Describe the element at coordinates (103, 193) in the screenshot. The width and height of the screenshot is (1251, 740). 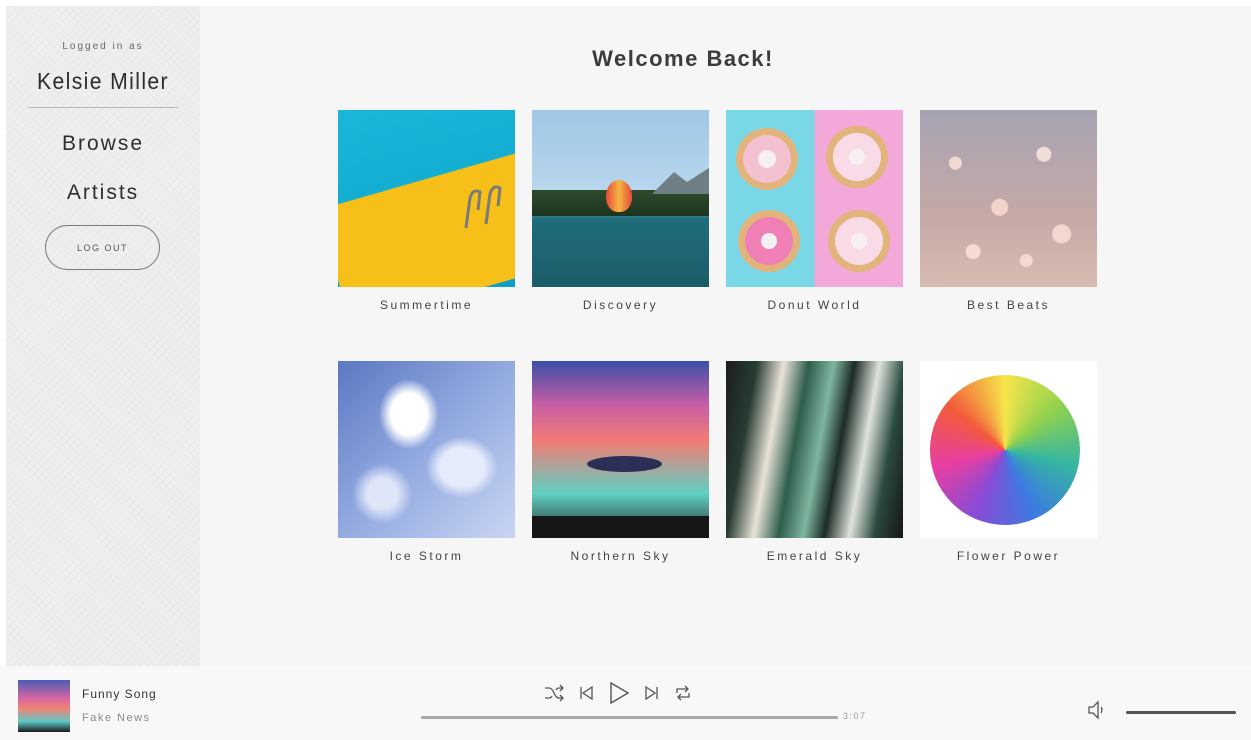
I see `nav-item-artists: Artists` at that location.